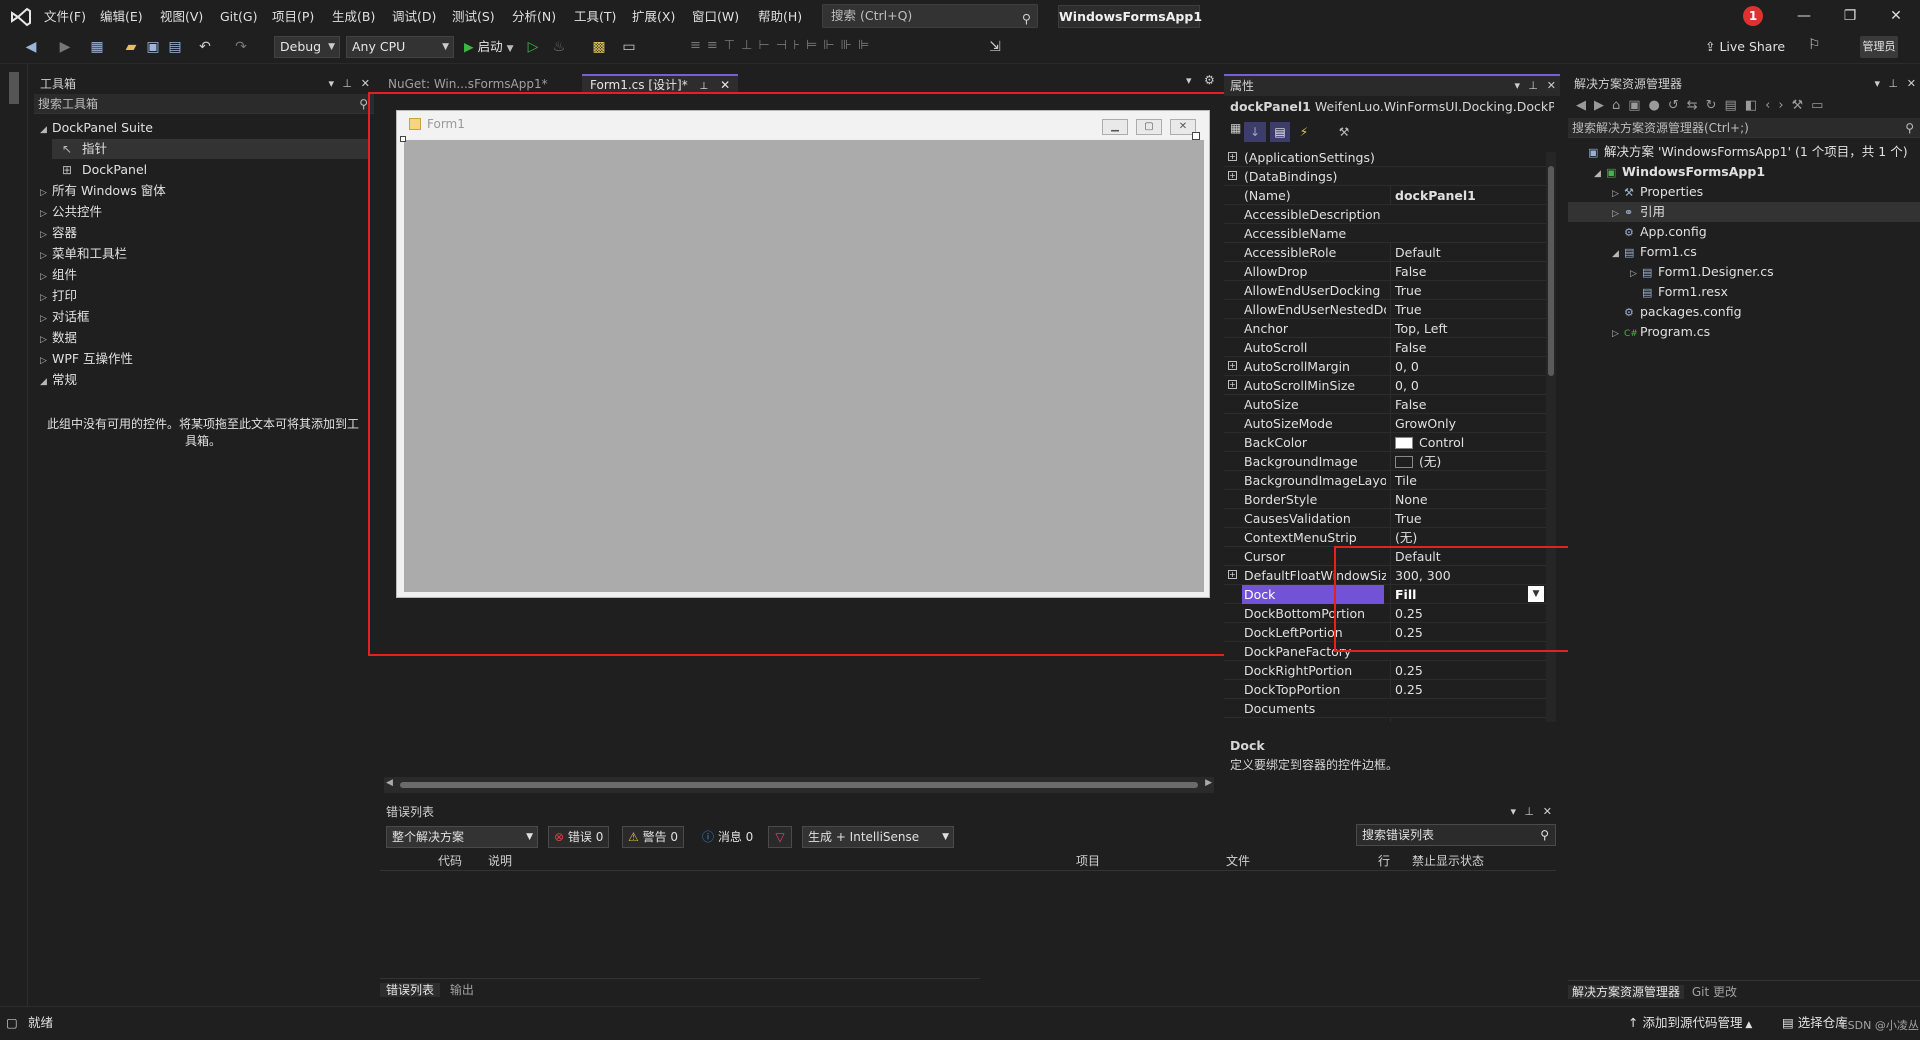 The image size is (1920, 1040). Describe the element at coordinates (204, 233) in the screenshot. I see `toolbox-group: ▷ 容器` at that location.